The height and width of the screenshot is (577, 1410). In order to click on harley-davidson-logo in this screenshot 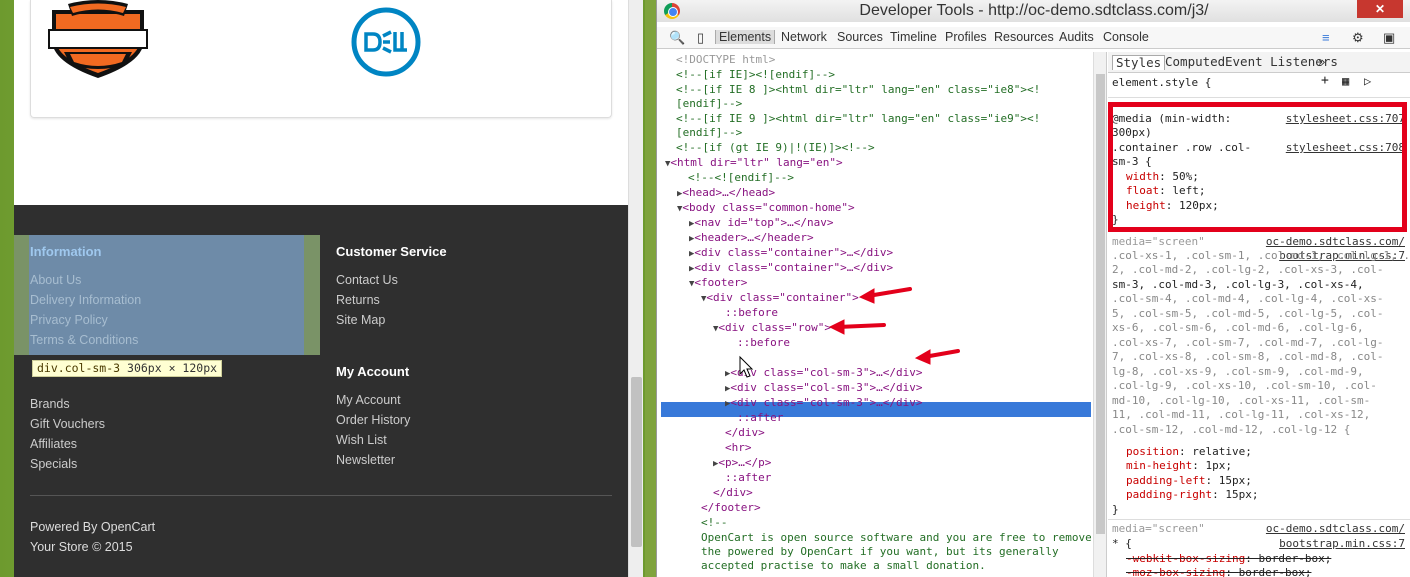, I will do `click(98, 40)`.